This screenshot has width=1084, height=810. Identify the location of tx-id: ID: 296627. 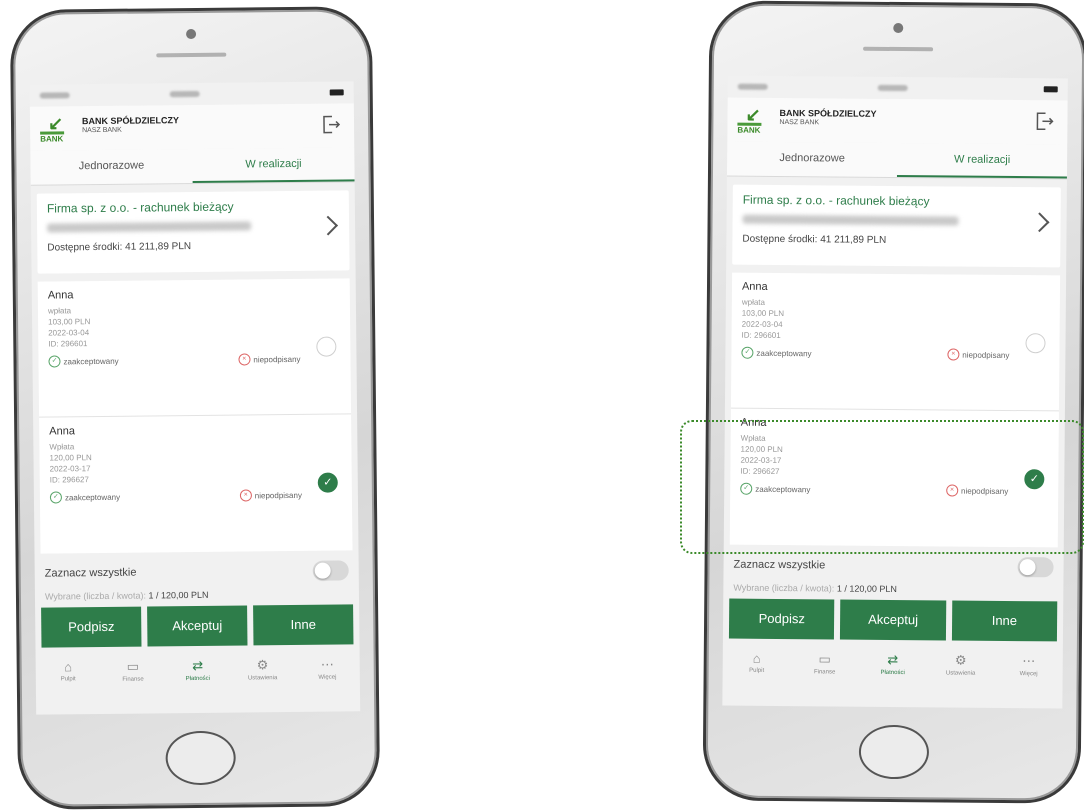
(69, 480).